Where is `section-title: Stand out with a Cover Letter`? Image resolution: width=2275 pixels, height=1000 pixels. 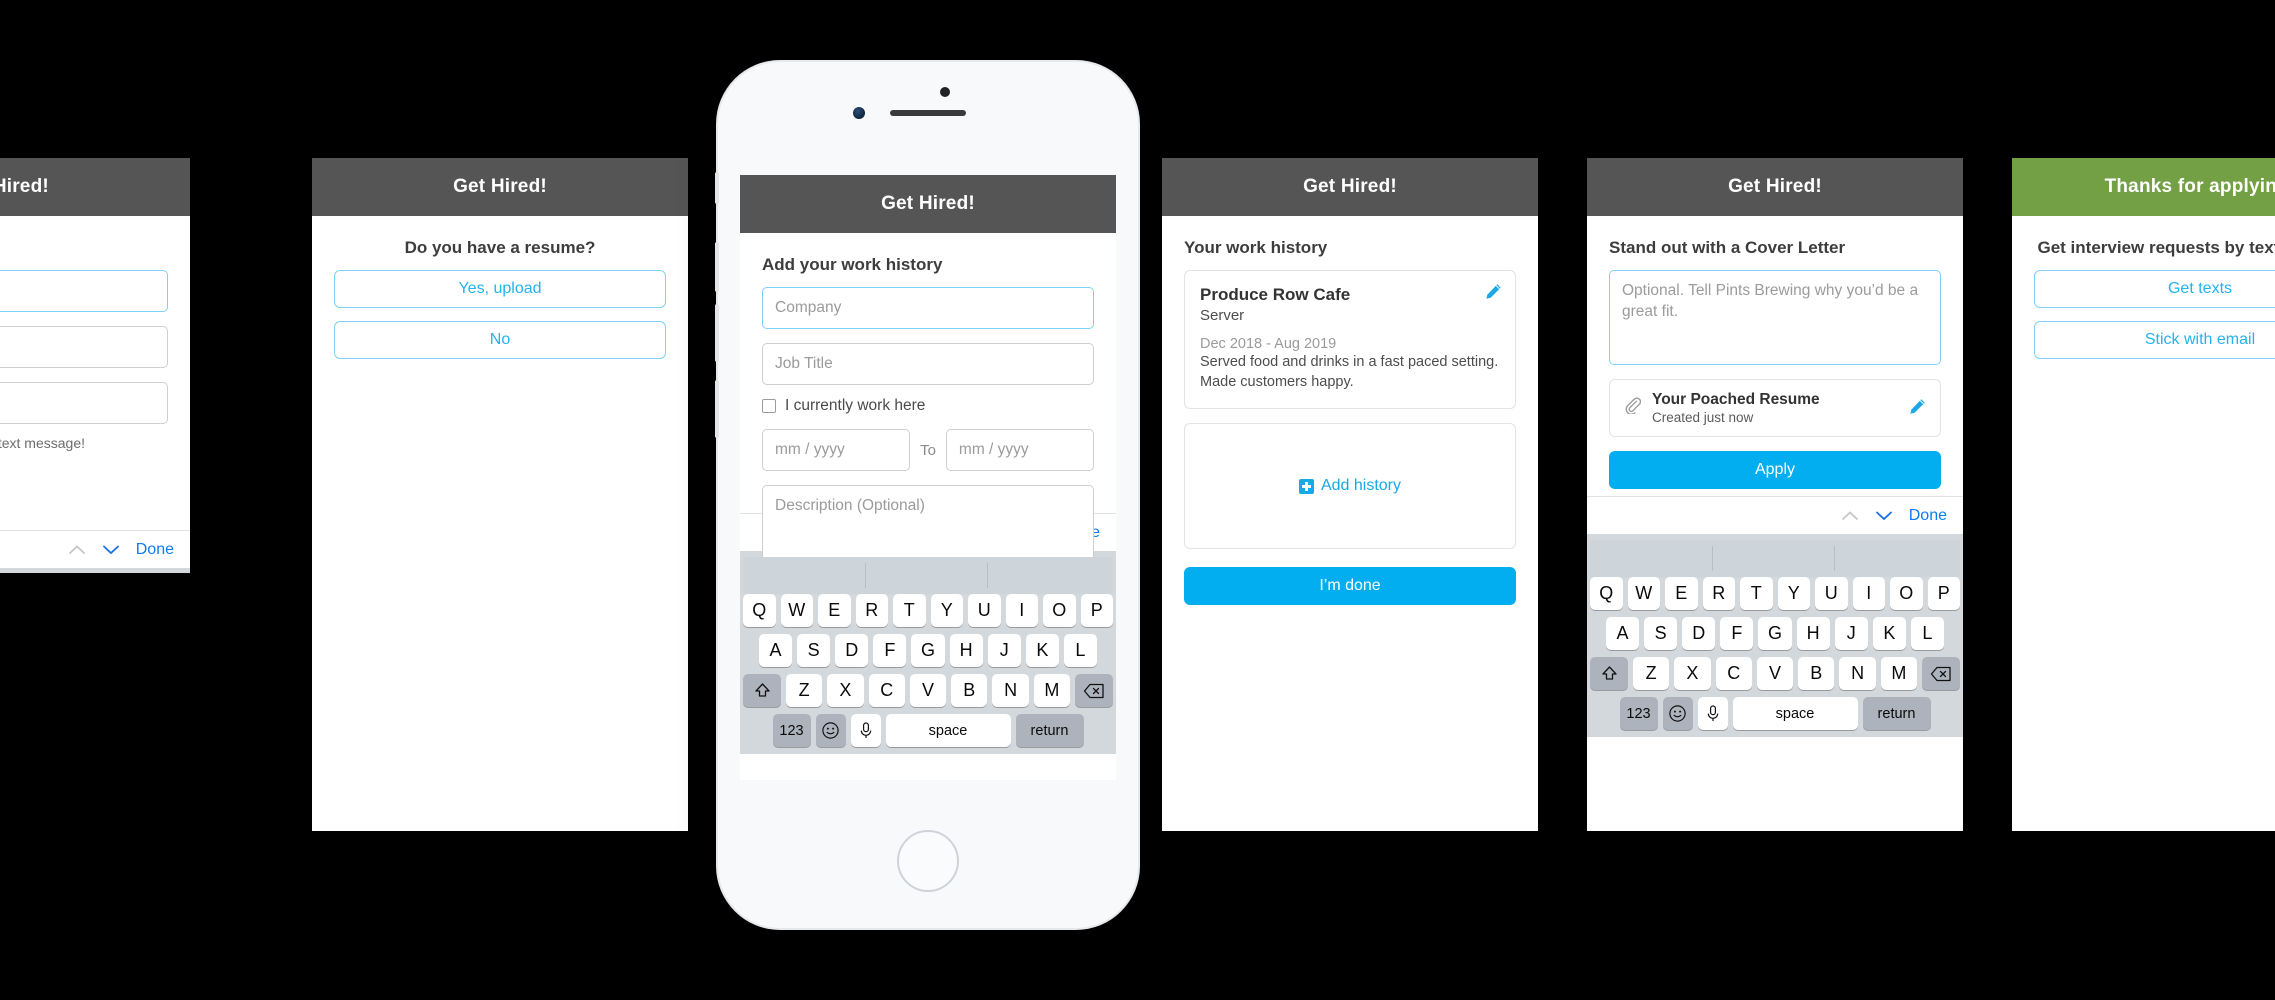
section-title: Stand out with a Cover Letter is located at coordinates (1727, 247).